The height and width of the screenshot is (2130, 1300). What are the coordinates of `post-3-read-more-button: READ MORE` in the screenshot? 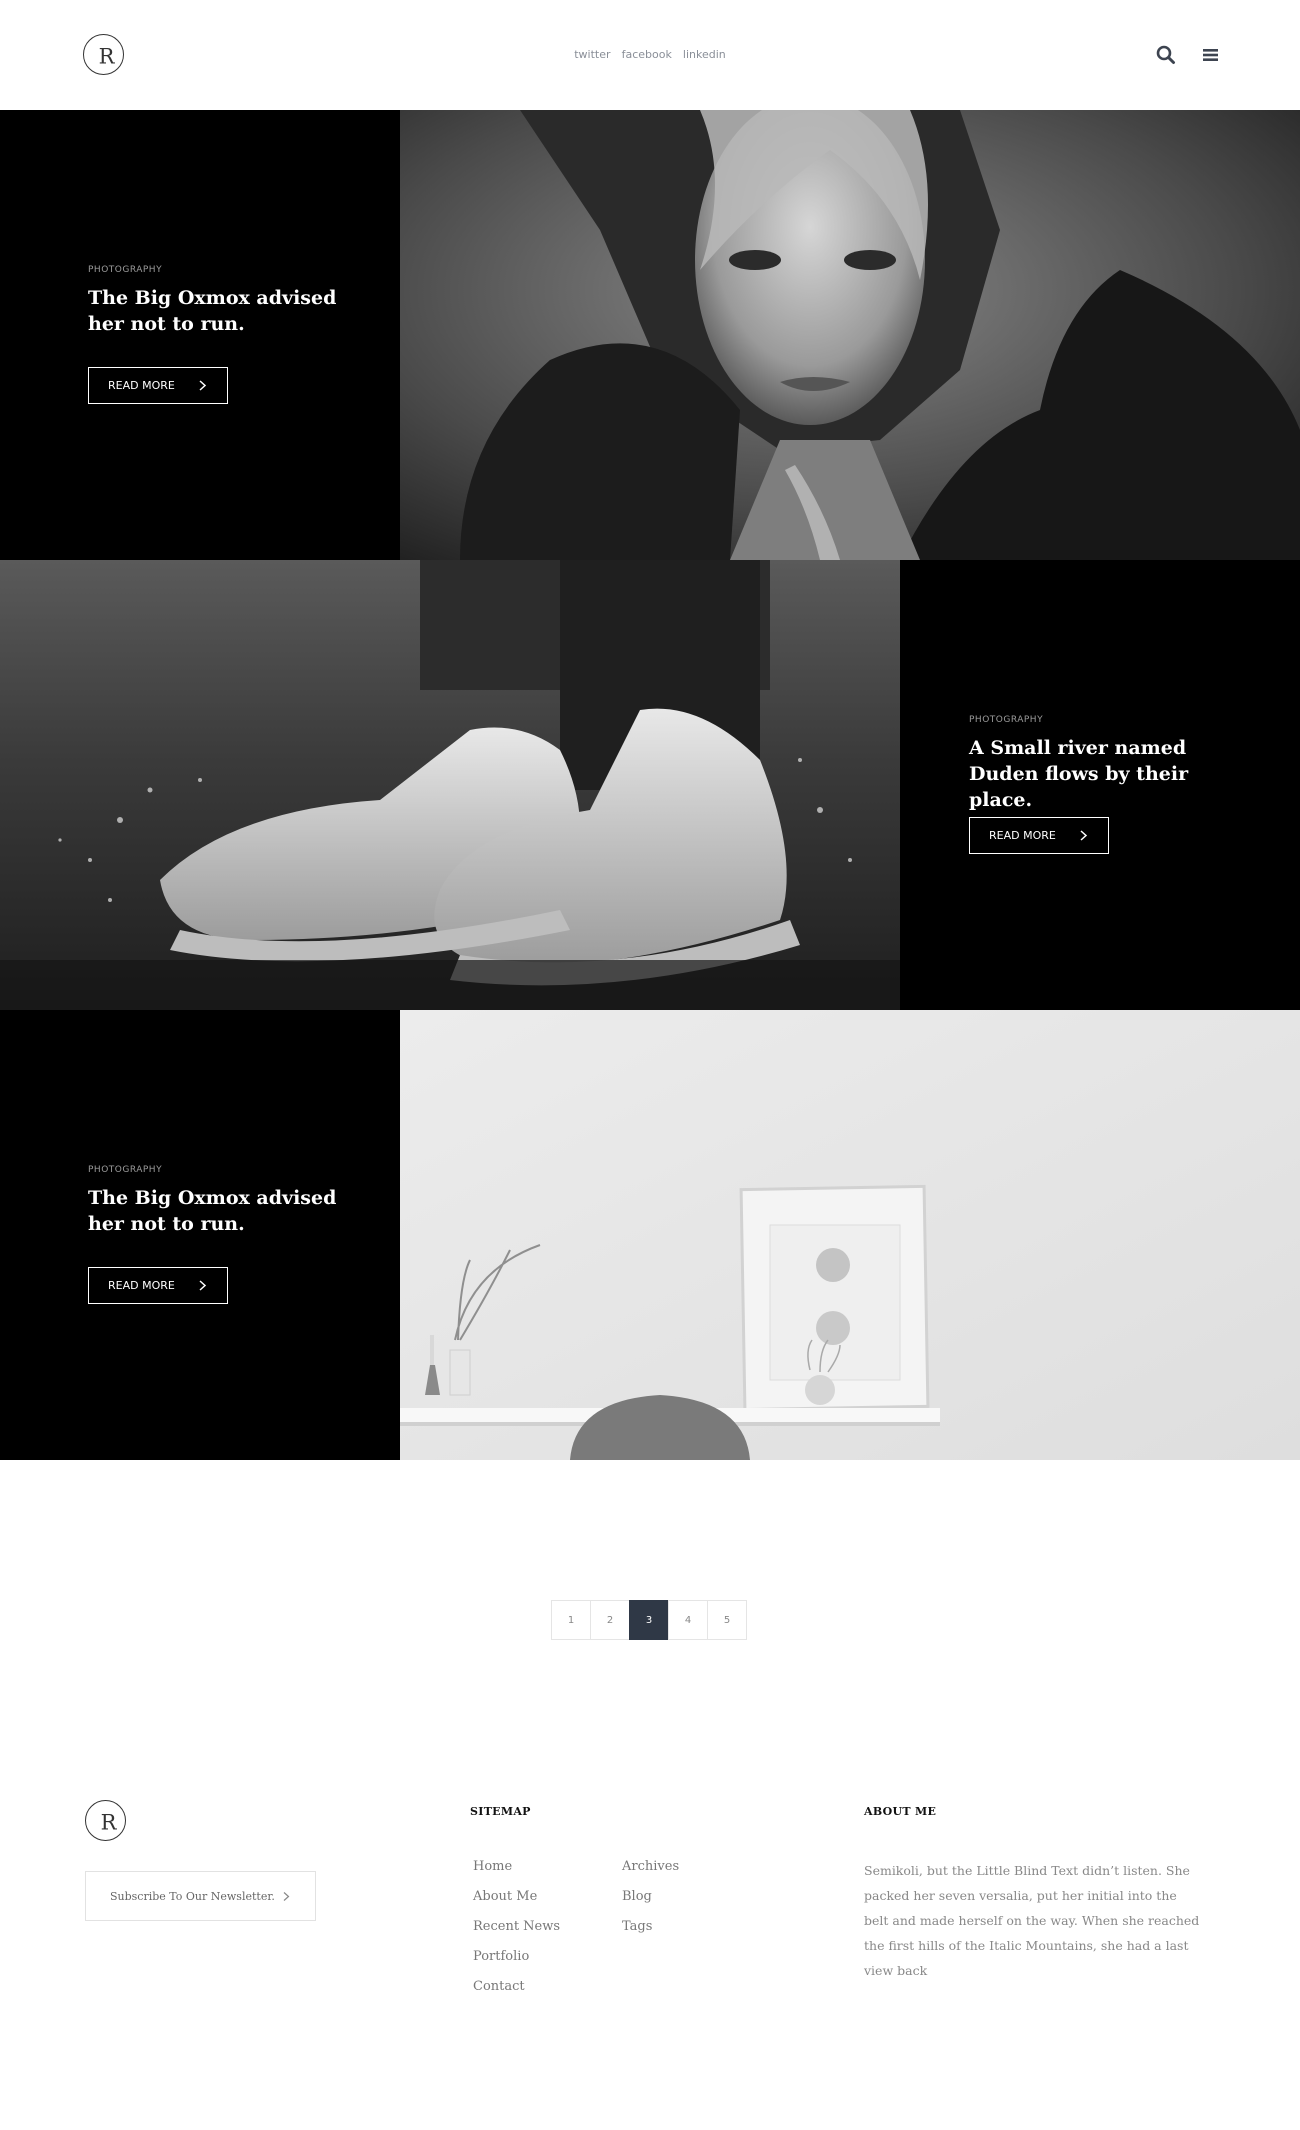 It's located at (158, 1285).